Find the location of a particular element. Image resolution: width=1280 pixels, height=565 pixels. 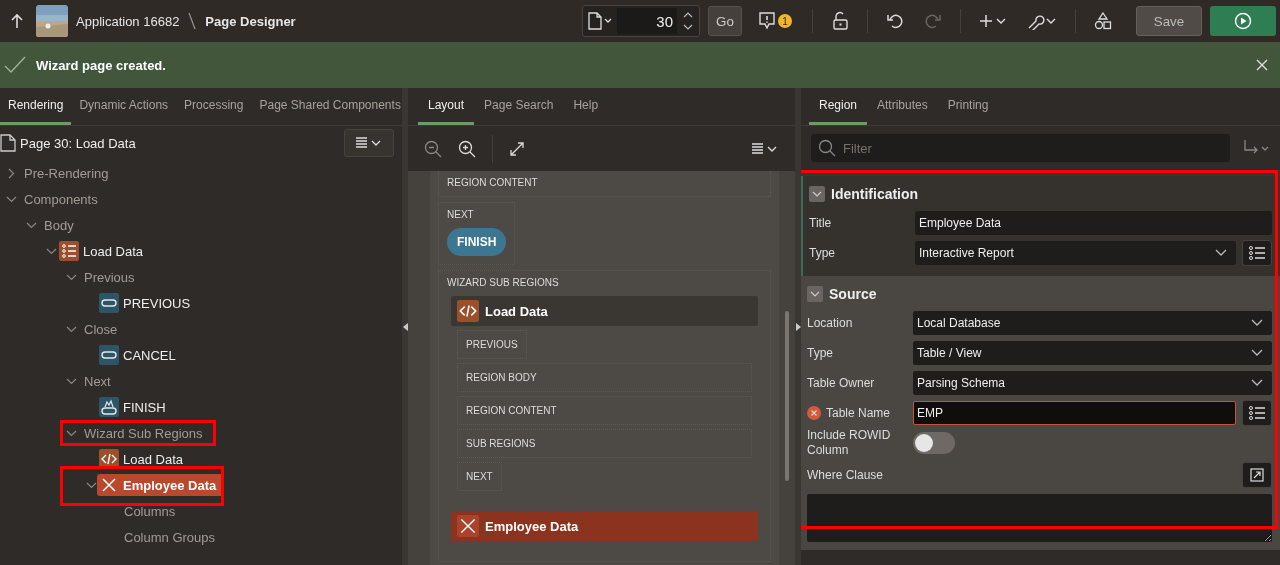

warning-count-badge: 1 is located at coordinates (785, 21).